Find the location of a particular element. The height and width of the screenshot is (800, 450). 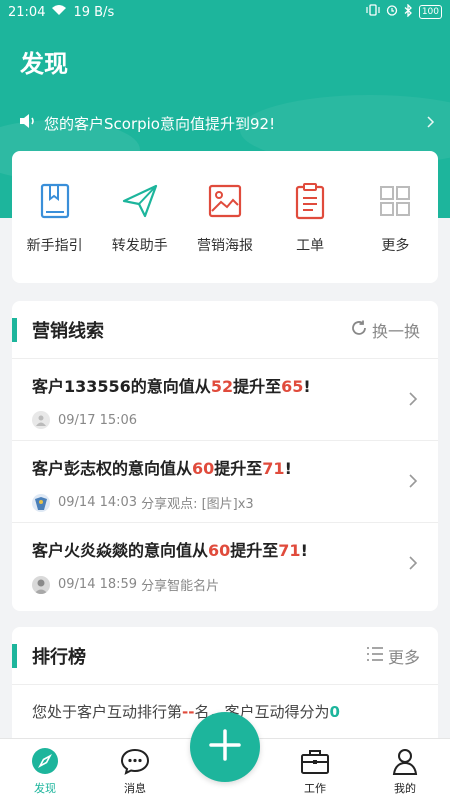

lead-time: 09/14 14:03 is located at coordinates (98, 502).